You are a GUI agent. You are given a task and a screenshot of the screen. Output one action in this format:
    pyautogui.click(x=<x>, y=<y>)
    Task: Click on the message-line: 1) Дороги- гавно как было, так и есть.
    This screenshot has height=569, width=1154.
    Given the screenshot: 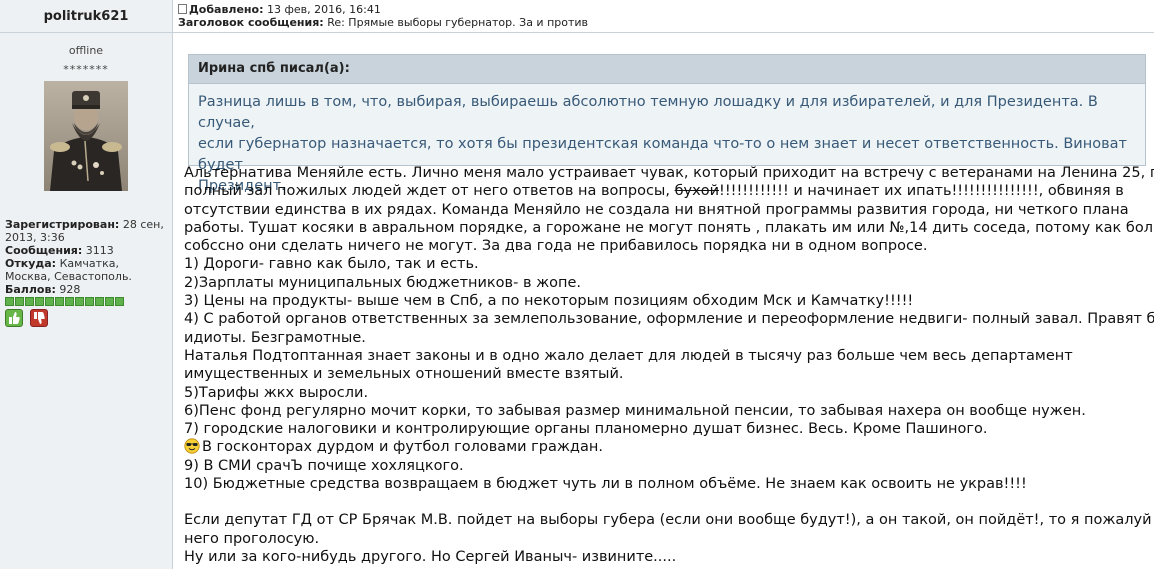 What is the action you would take?
    pyautogui.click(x=331, y=264)
    